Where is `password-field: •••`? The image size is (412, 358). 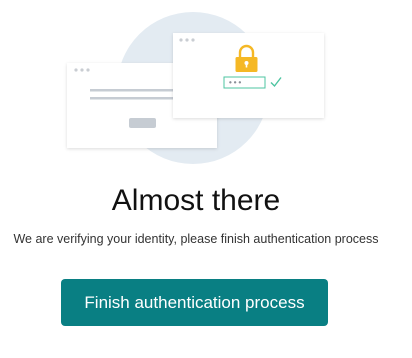 password-field: ••• is located at coordinates (244, 82).